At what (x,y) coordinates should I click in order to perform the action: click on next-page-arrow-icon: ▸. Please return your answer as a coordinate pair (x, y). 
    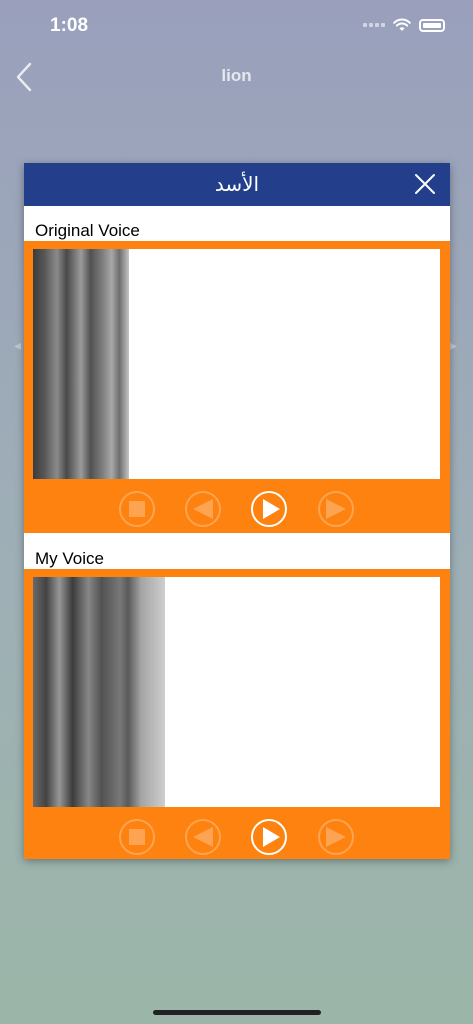
    Looking at the image, I should click on (453, 345).